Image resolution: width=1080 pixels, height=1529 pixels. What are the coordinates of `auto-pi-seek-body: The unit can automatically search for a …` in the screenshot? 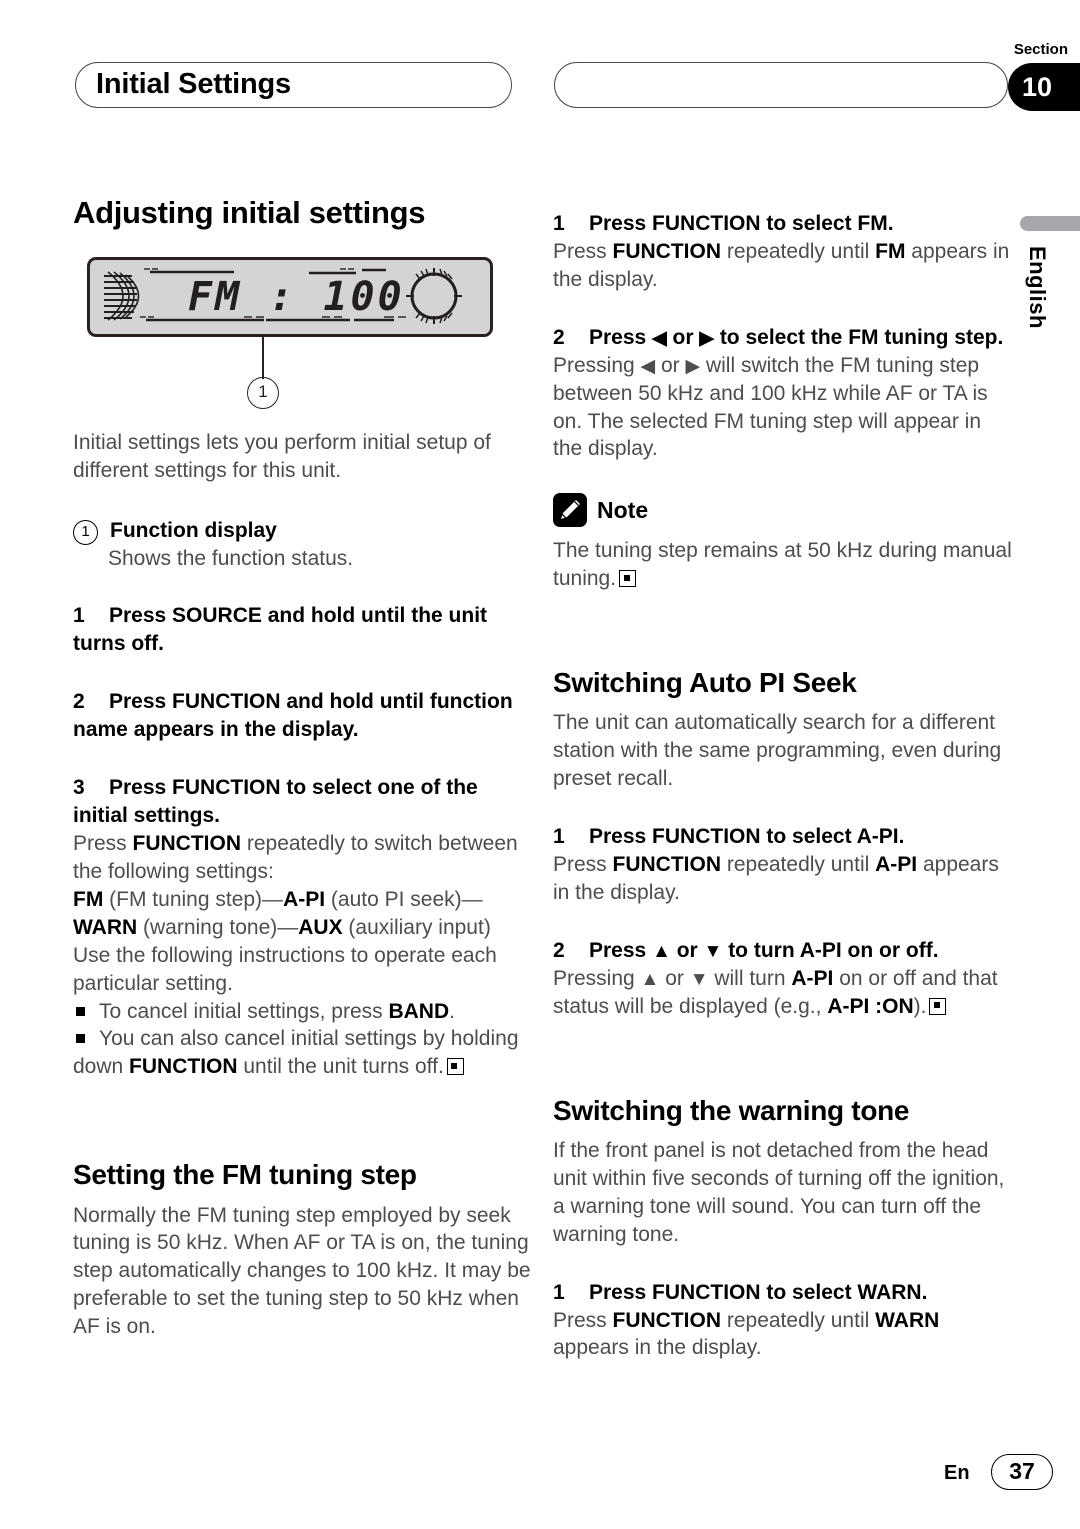 It's located at (777, 751).